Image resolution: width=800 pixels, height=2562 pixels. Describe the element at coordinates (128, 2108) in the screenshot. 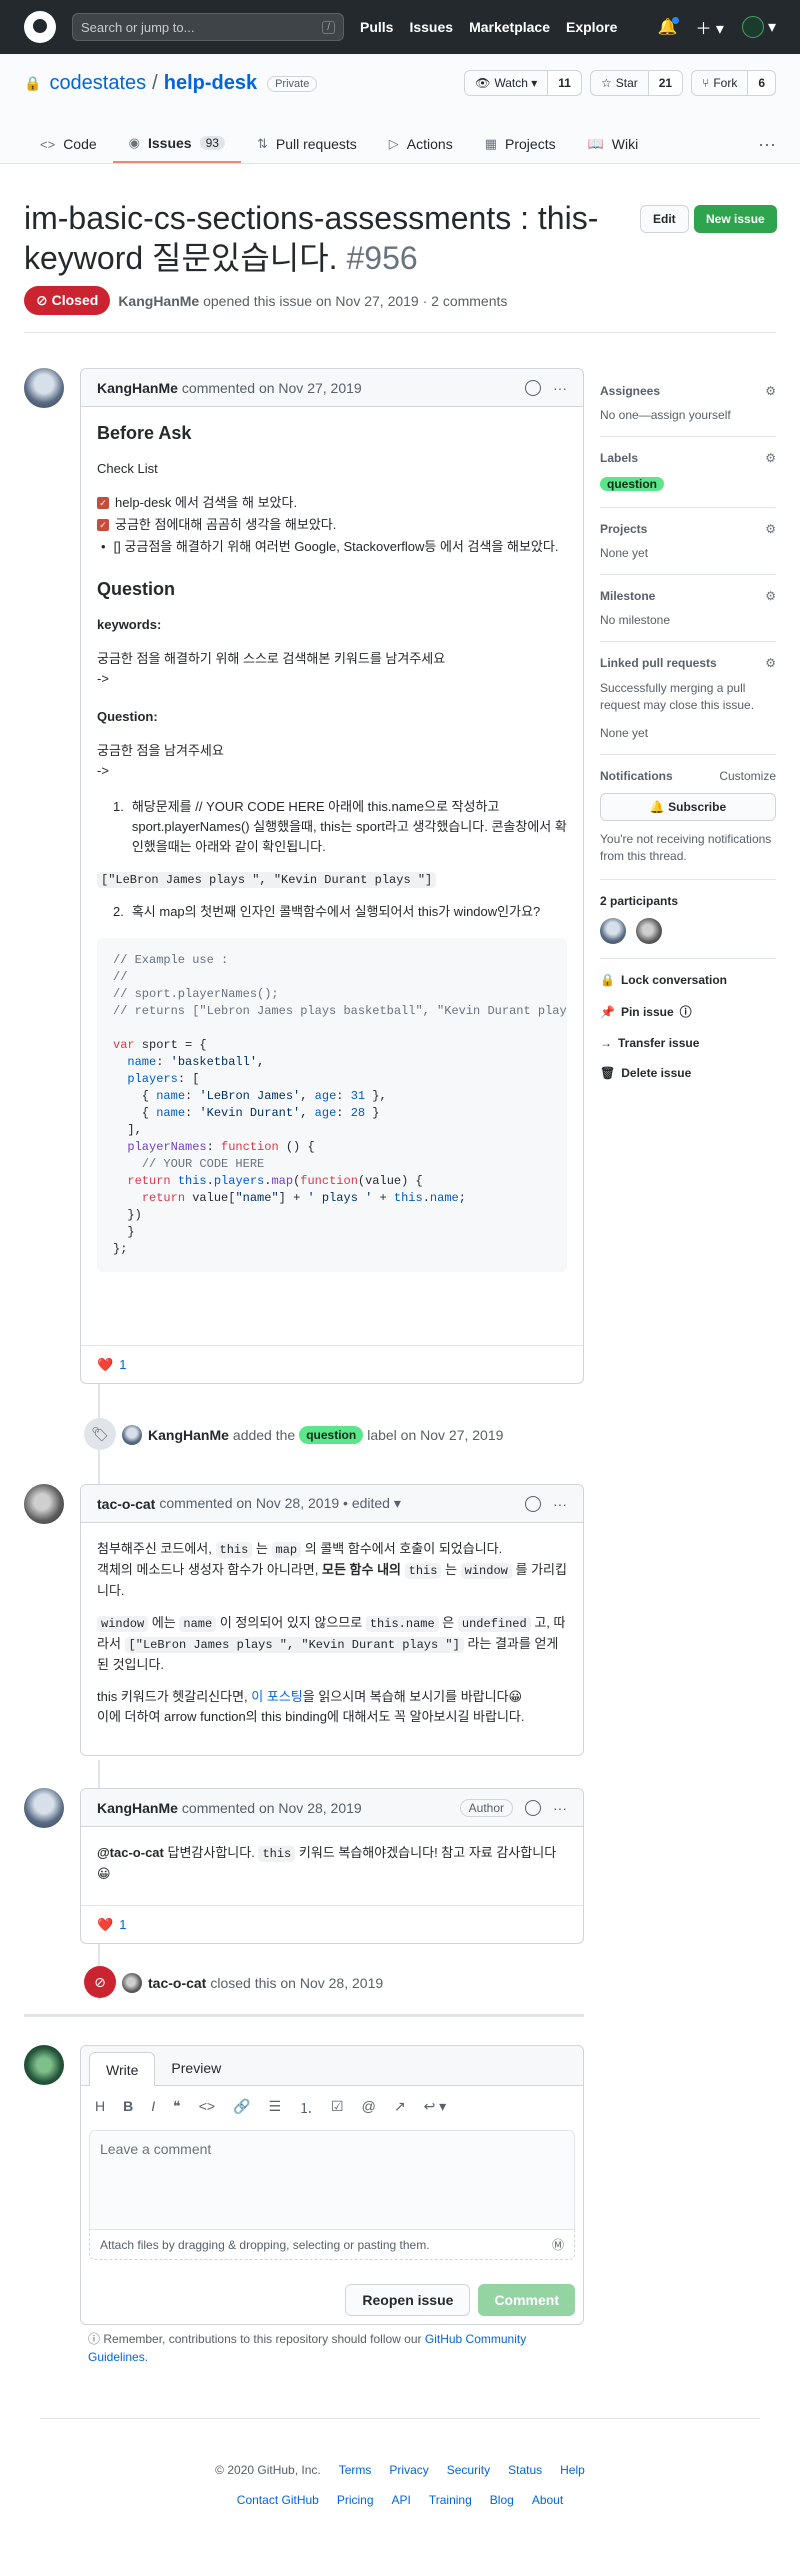

I see `bold-icon: B` at that location.